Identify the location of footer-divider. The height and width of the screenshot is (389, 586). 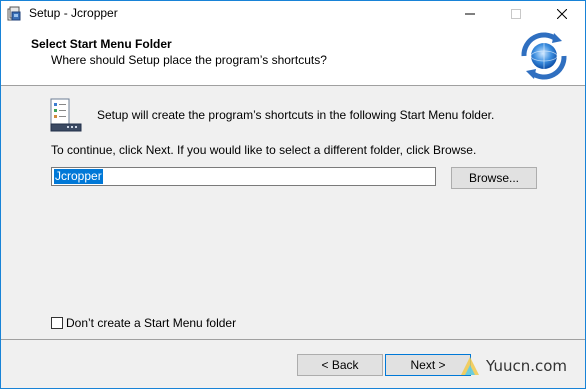
(293, 339).